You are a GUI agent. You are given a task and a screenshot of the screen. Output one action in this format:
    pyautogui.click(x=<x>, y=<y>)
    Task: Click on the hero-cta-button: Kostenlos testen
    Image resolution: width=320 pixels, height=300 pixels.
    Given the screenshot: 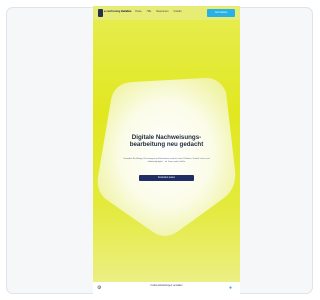 What is the action you would take?
    pyautogui.click(x=166, y=178)
    